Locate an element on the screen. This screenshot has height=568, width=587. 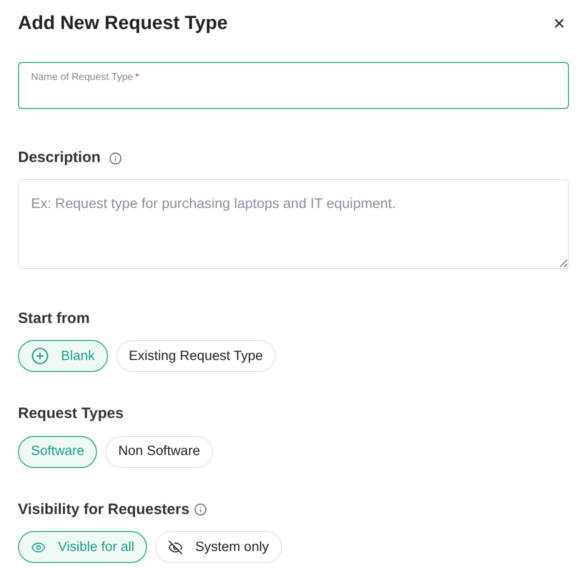
eye-icon is located at coordinates (38, 547).